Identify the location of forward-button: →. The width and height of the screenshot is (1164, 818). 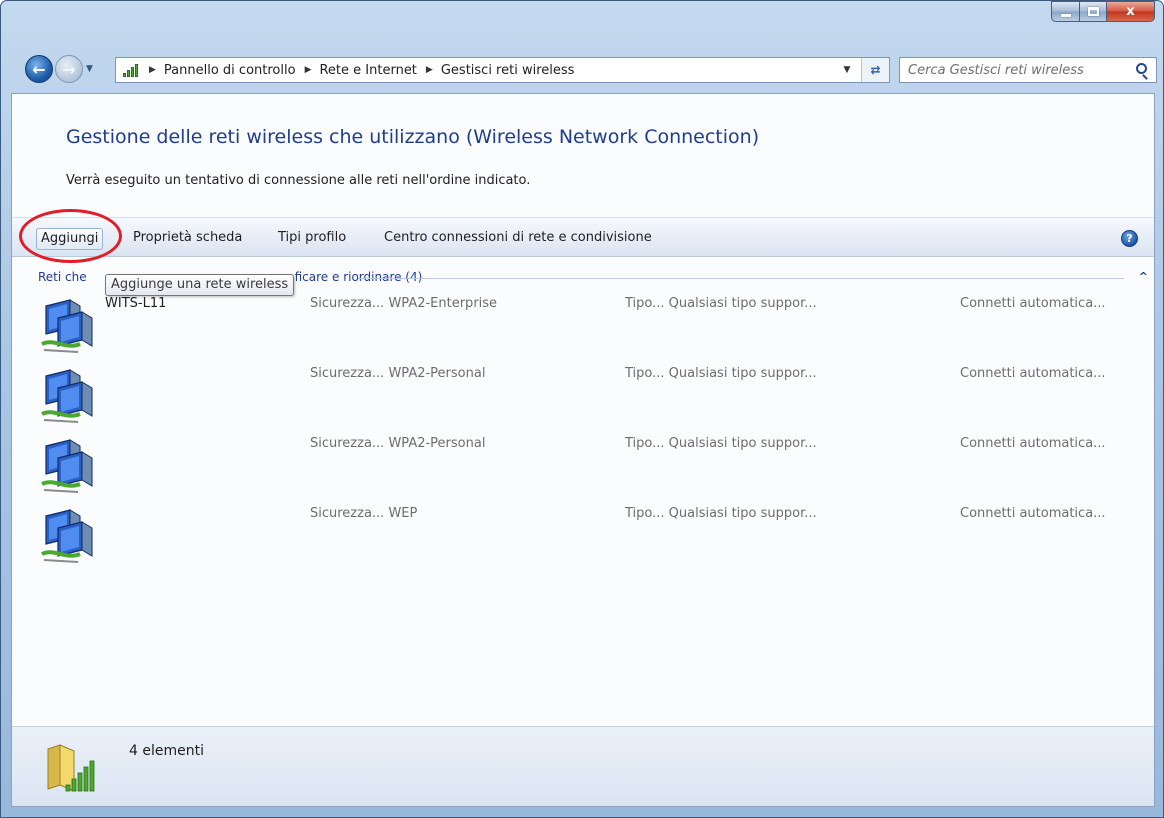
(69, 69).